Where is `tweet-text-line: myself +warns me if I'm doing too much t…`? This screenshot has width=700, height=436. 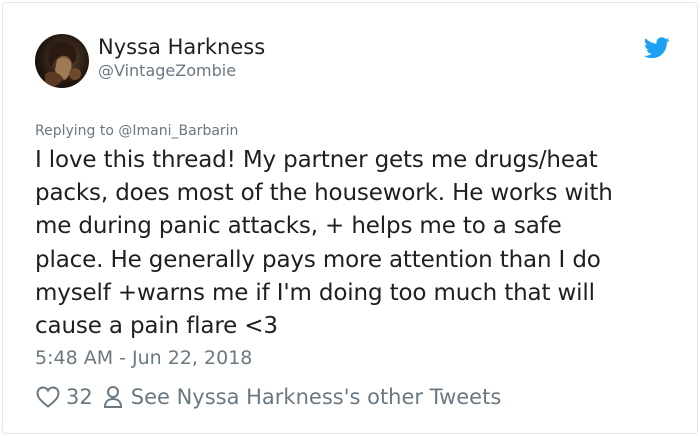 tweet-text-line: myself +warns me if I'm doing too much t… is located at coordinates (315, 292).